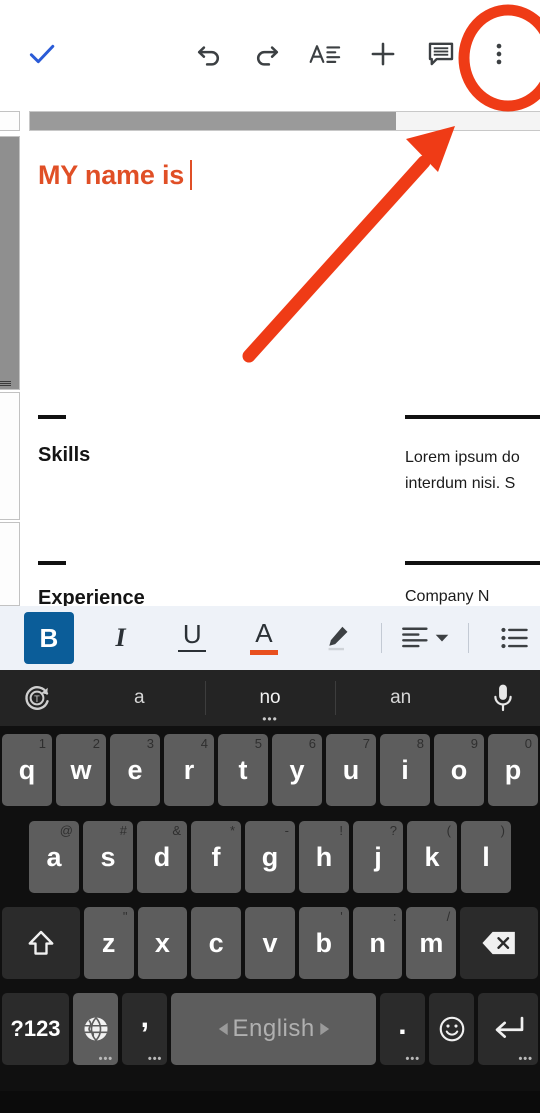  I want to click on key-o: 9 o, so click(459, 770).